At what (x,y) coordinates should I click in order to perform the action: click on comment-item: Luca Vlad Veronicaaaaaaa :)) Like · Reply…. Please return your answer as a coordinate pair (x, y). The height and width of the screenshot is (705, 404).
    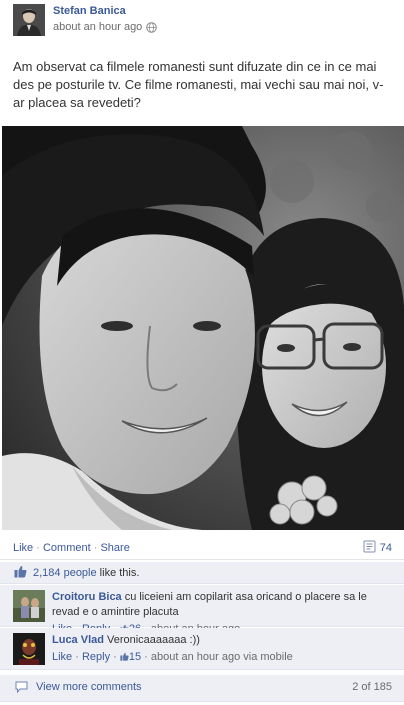
    Looking at the image, I should click on (202, 649).